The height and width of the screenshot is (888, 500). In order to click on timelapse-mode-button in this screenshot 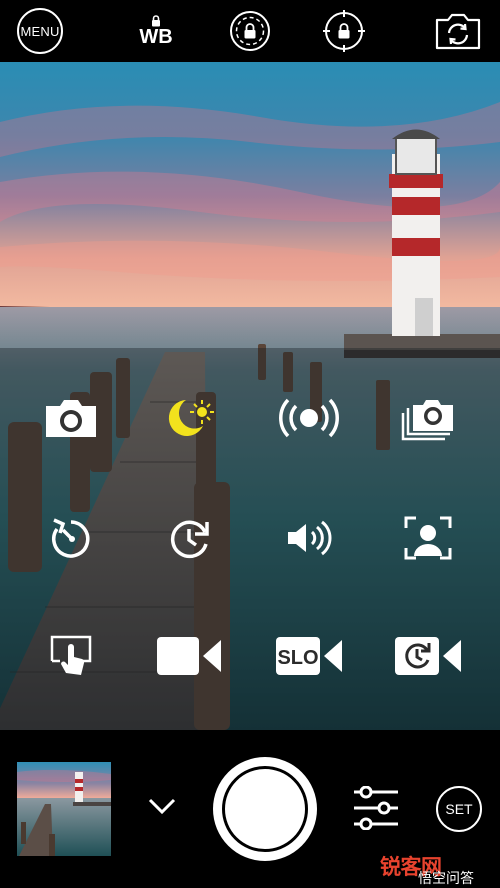, I will do `click(428, 656)`.